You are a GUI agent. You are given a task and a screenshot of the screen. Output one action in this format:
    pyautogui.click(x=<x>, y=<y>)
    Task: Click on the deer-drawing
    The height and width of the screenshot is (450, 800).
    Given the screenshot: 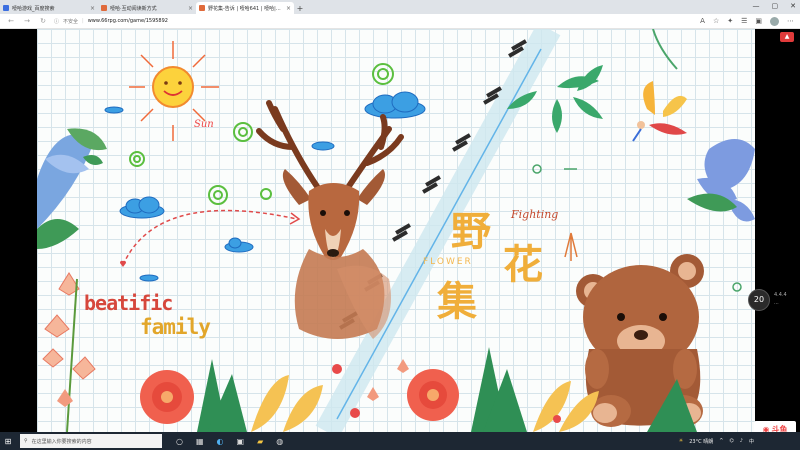 What is the action you would take?
    pyautogui.click(x=330, y=219)
    